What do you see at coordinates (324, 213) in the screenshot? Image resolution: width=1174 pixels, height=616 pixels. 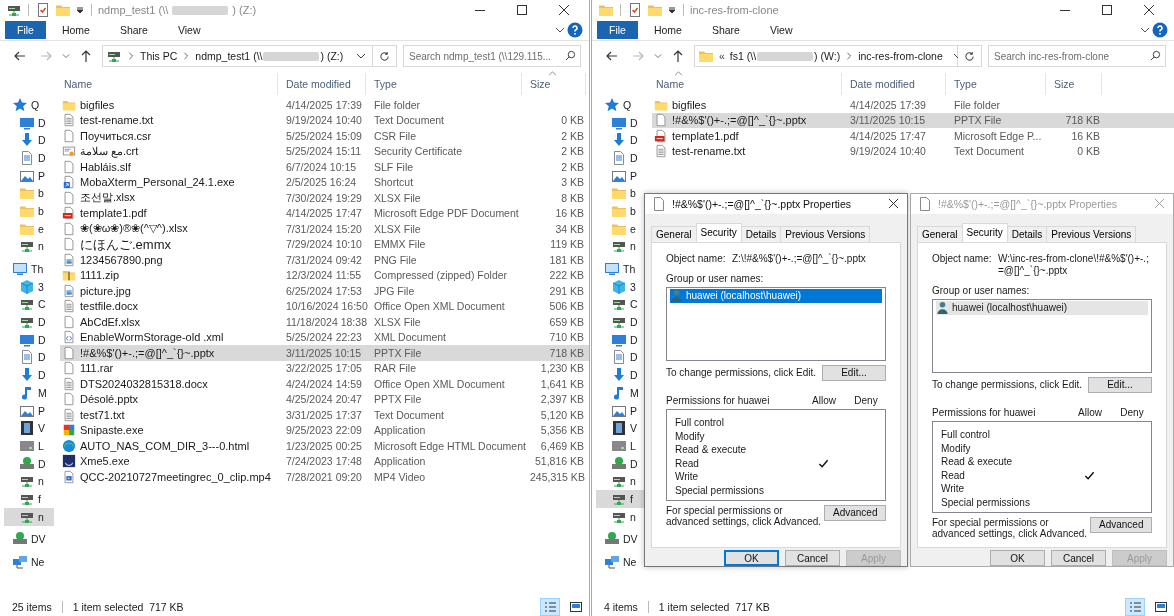 I see `file-row: template1.pdf 4/14/2025 17:47 Microsoft Edge PDF Document 16 KB` at bounding box center [324, 213].